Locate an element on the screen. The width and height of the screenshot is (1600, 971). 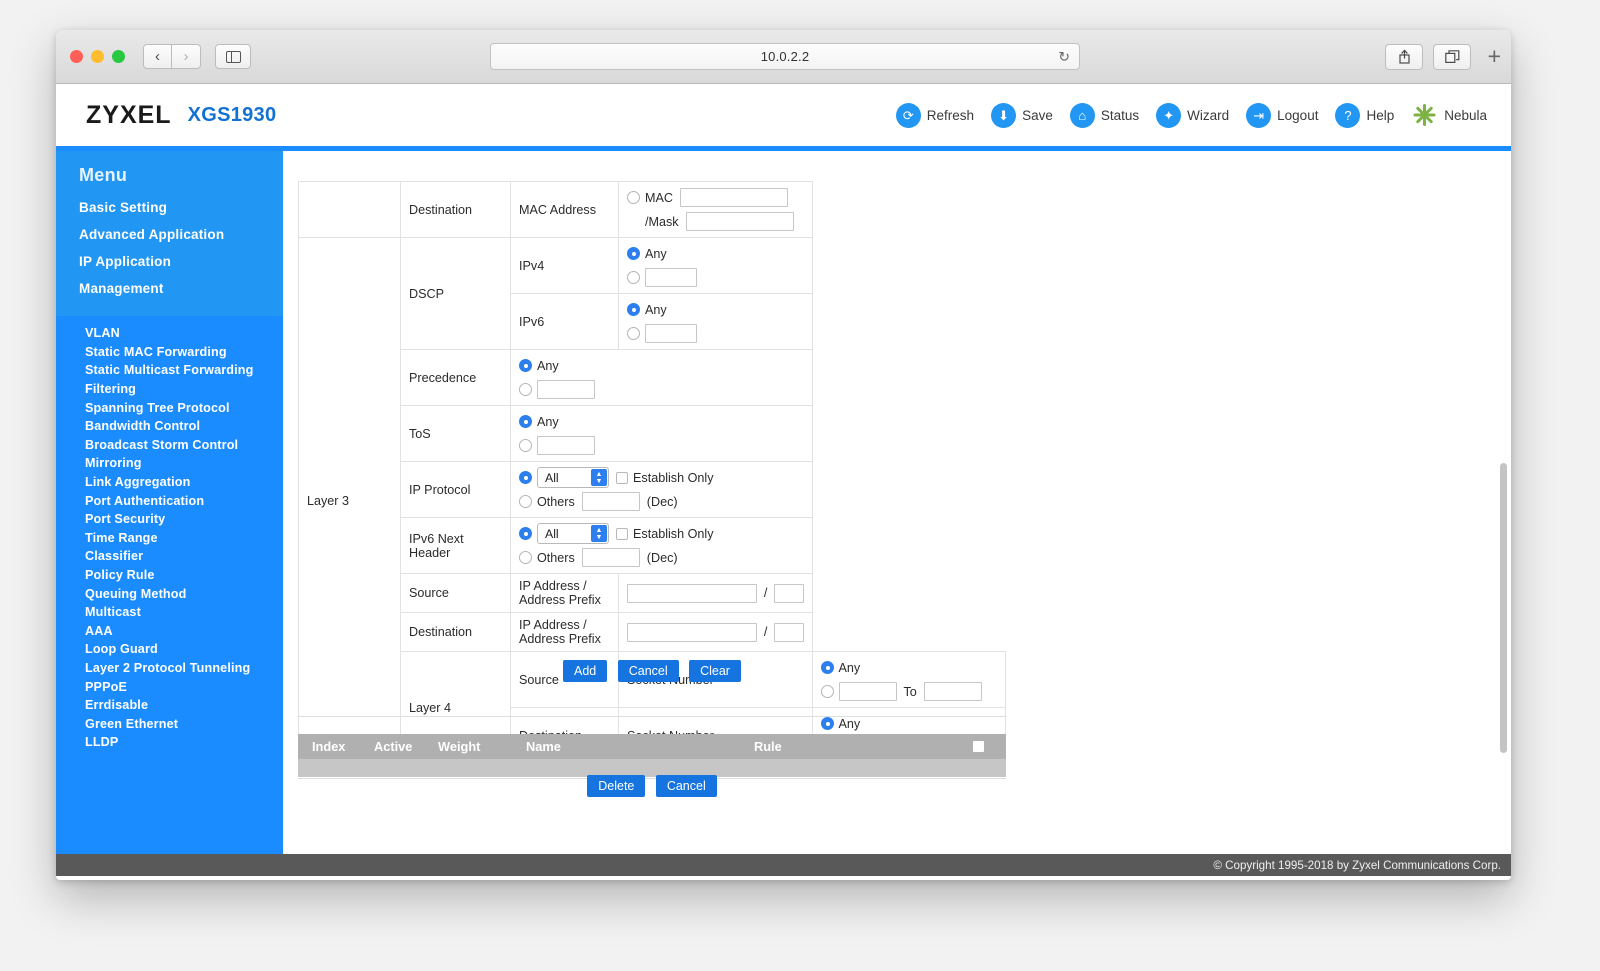
ipv6-next-header-all-radio is located at coordinates (525, 533).